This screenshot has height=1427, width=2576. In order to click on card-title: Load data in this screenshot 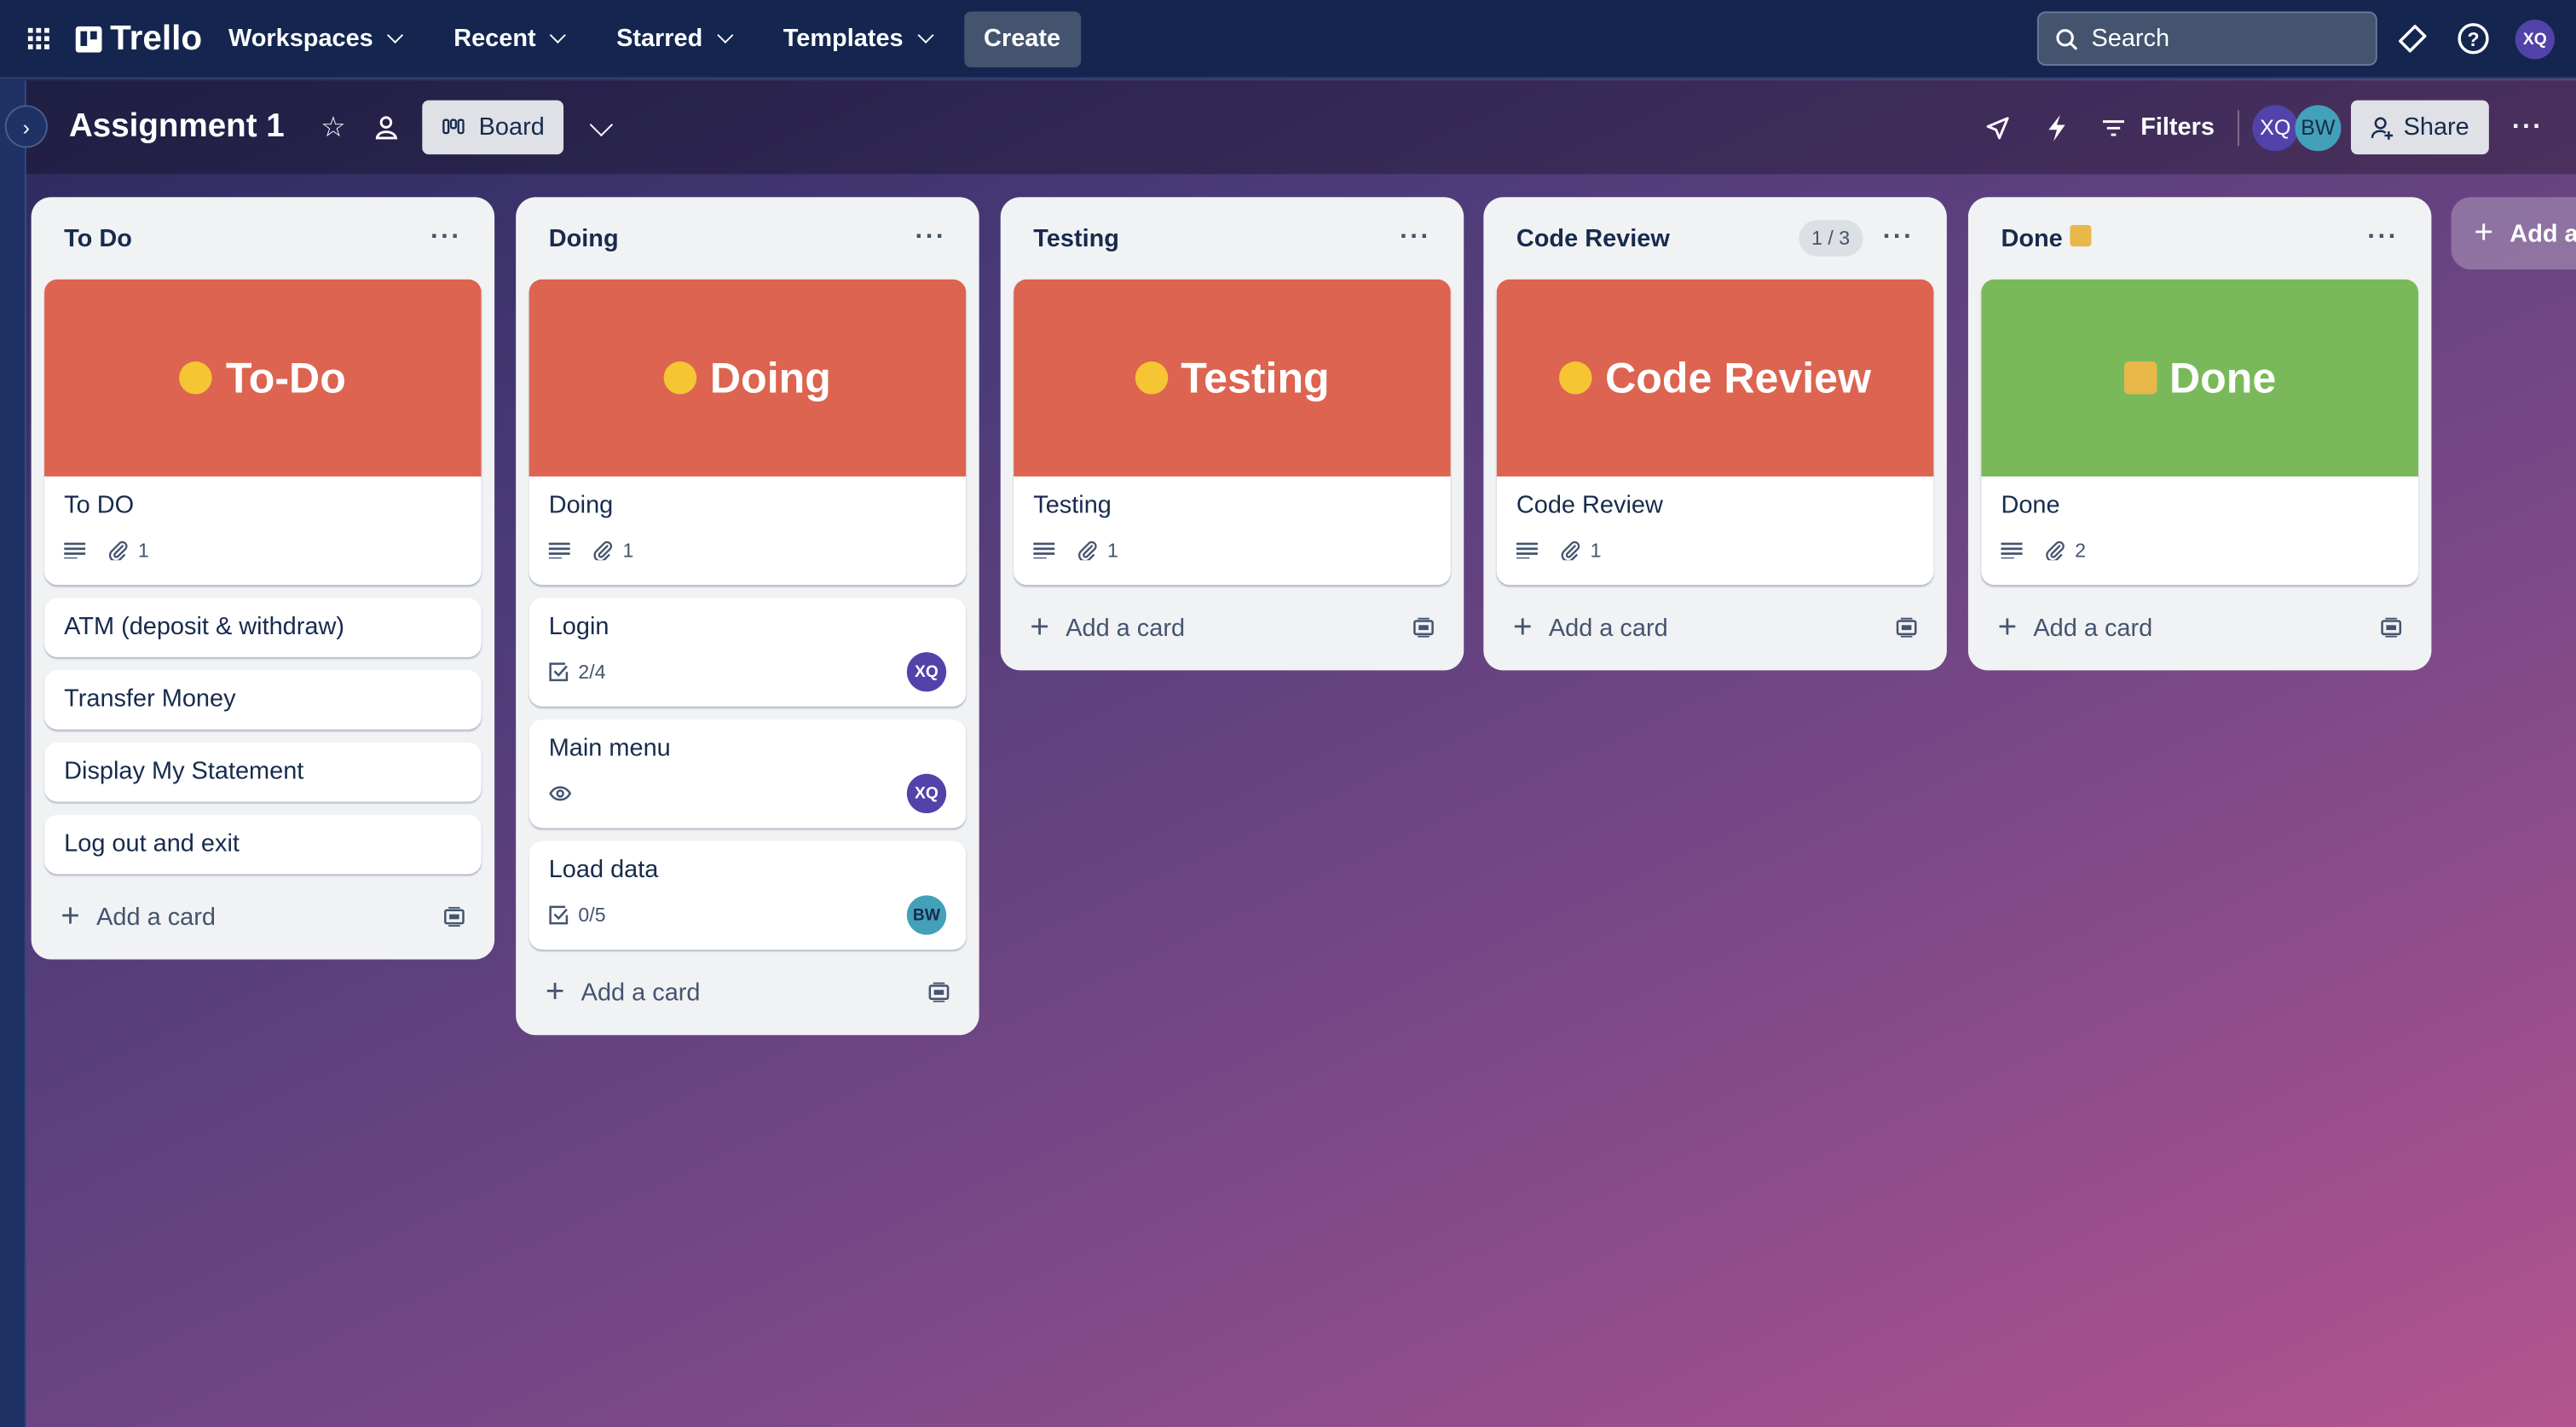, I will do `click(603, 870)`.